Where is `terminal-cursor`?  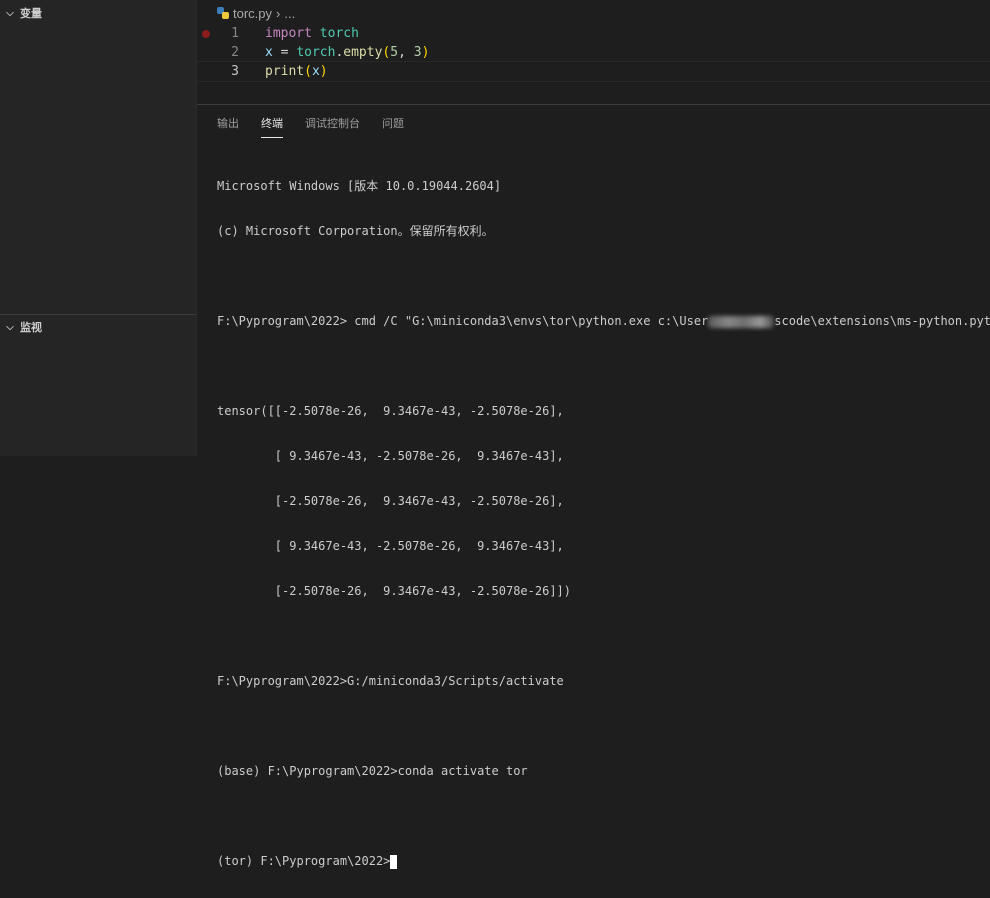
terminal-cursor is located at coordinates (394, 861).